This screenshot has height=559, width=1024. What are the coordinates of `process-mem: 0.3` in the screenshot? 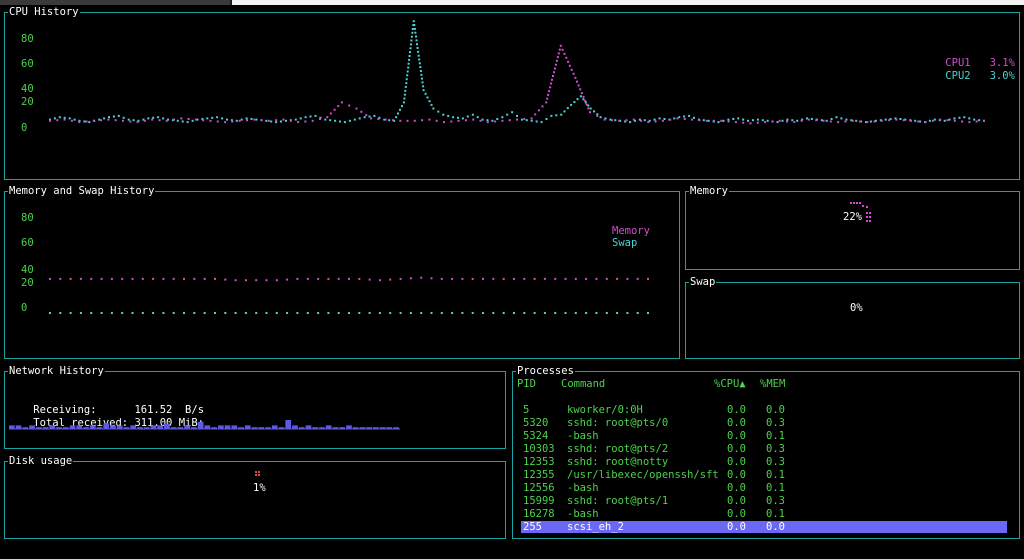 It's located at (775, 449).